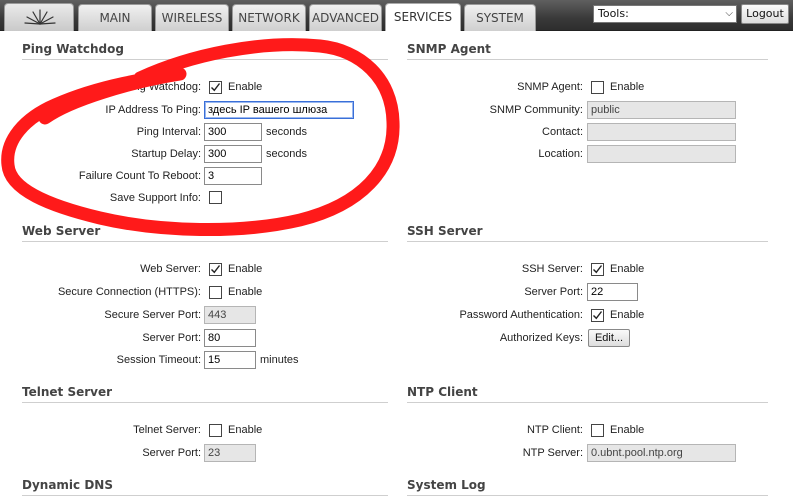 This screenshot has height=504, width=793. What do you see at coordinates (286, 132) in the screenshot?
I see `ping-interval-unit: seconds` at bounding box center [286, 132].